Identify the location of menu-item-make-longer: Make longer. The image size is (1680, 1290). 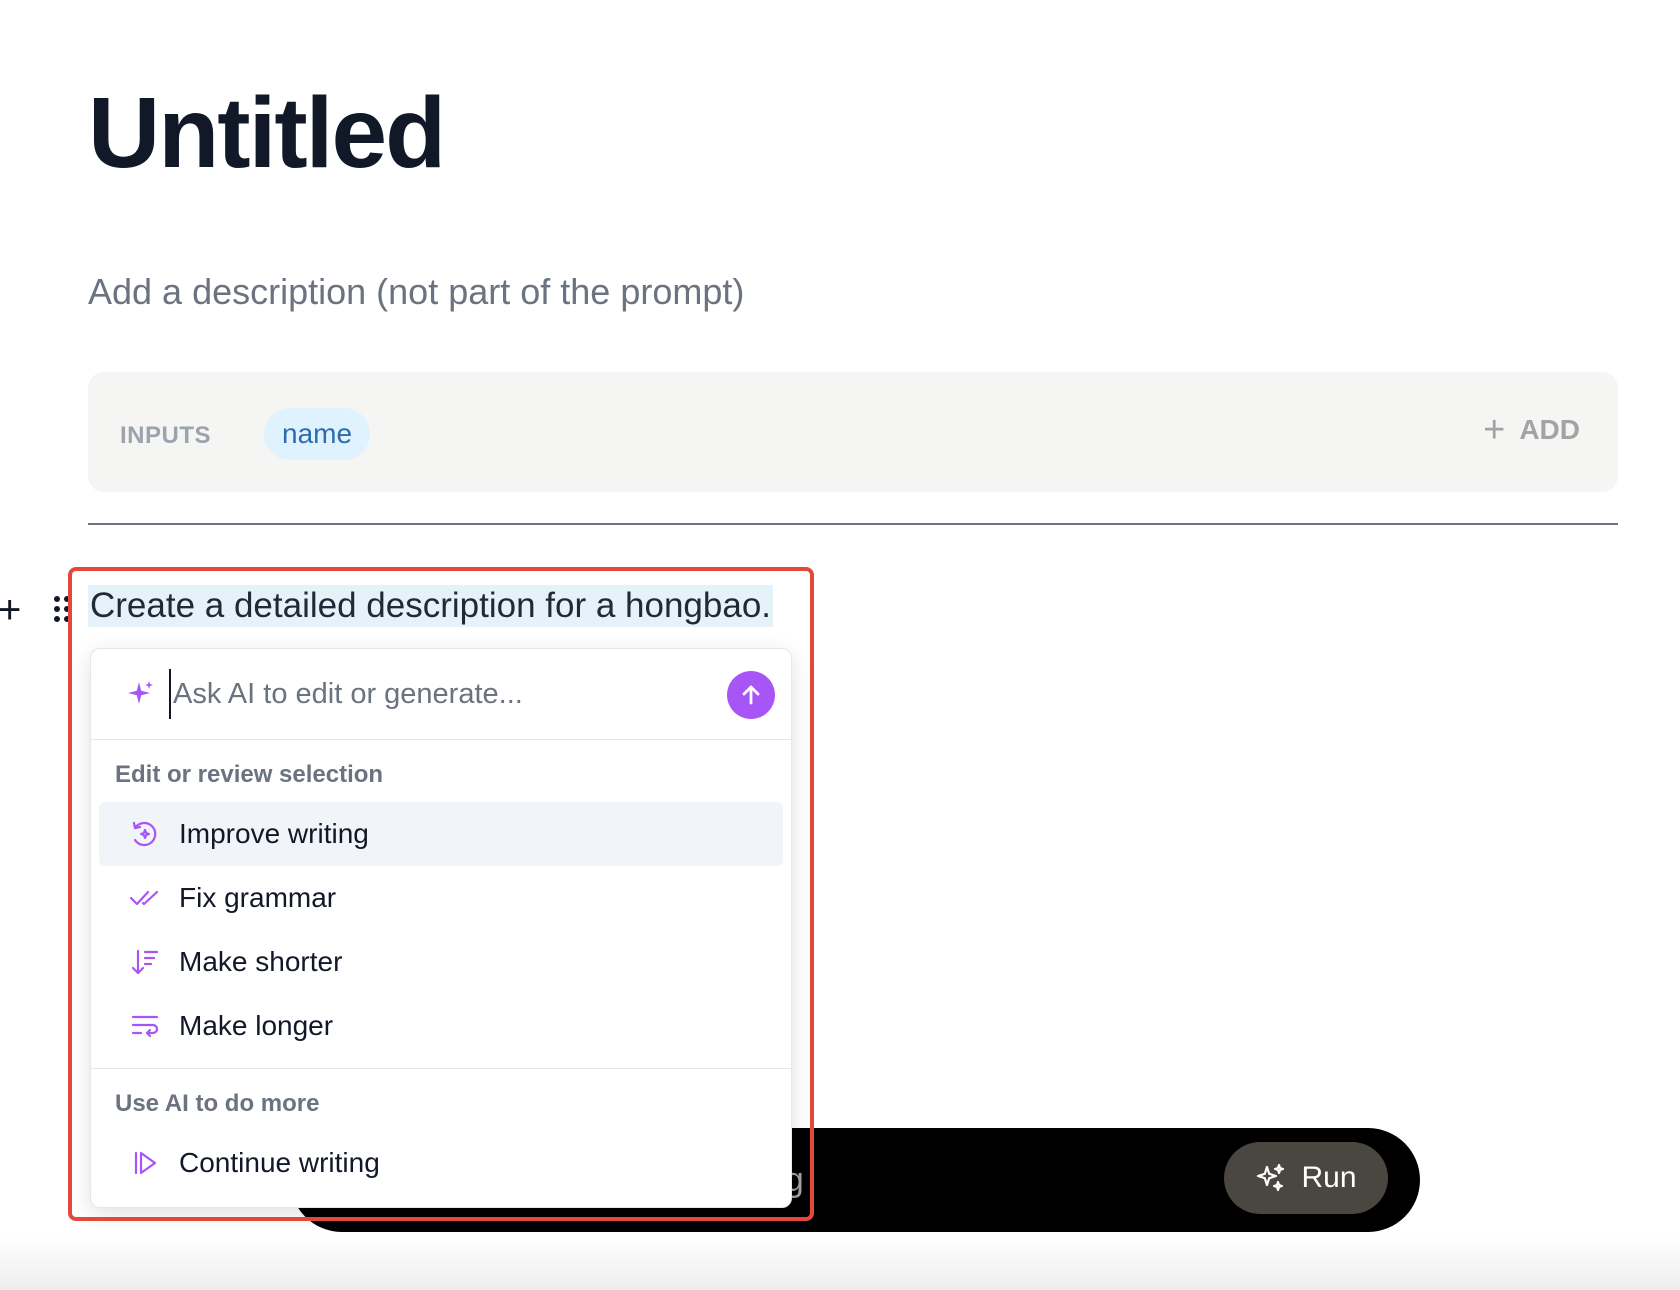
(441, 1026).